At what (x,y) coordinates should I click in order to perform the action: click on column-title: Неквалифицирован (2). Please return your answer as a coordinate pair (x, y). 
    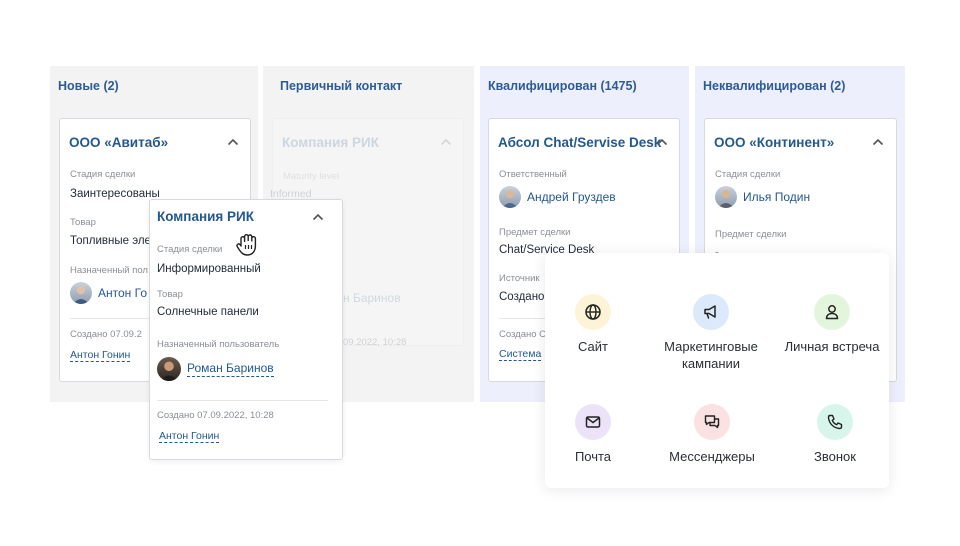
    Looking at the image, I should click on (774, 86).